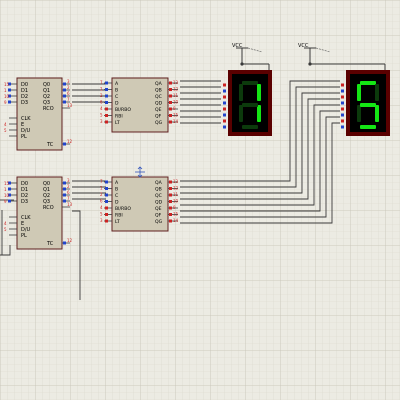  What do you see at coordinates (24, 103) in the screenshot?
I see `pin-label: D3` at bounding box center [24, 103].